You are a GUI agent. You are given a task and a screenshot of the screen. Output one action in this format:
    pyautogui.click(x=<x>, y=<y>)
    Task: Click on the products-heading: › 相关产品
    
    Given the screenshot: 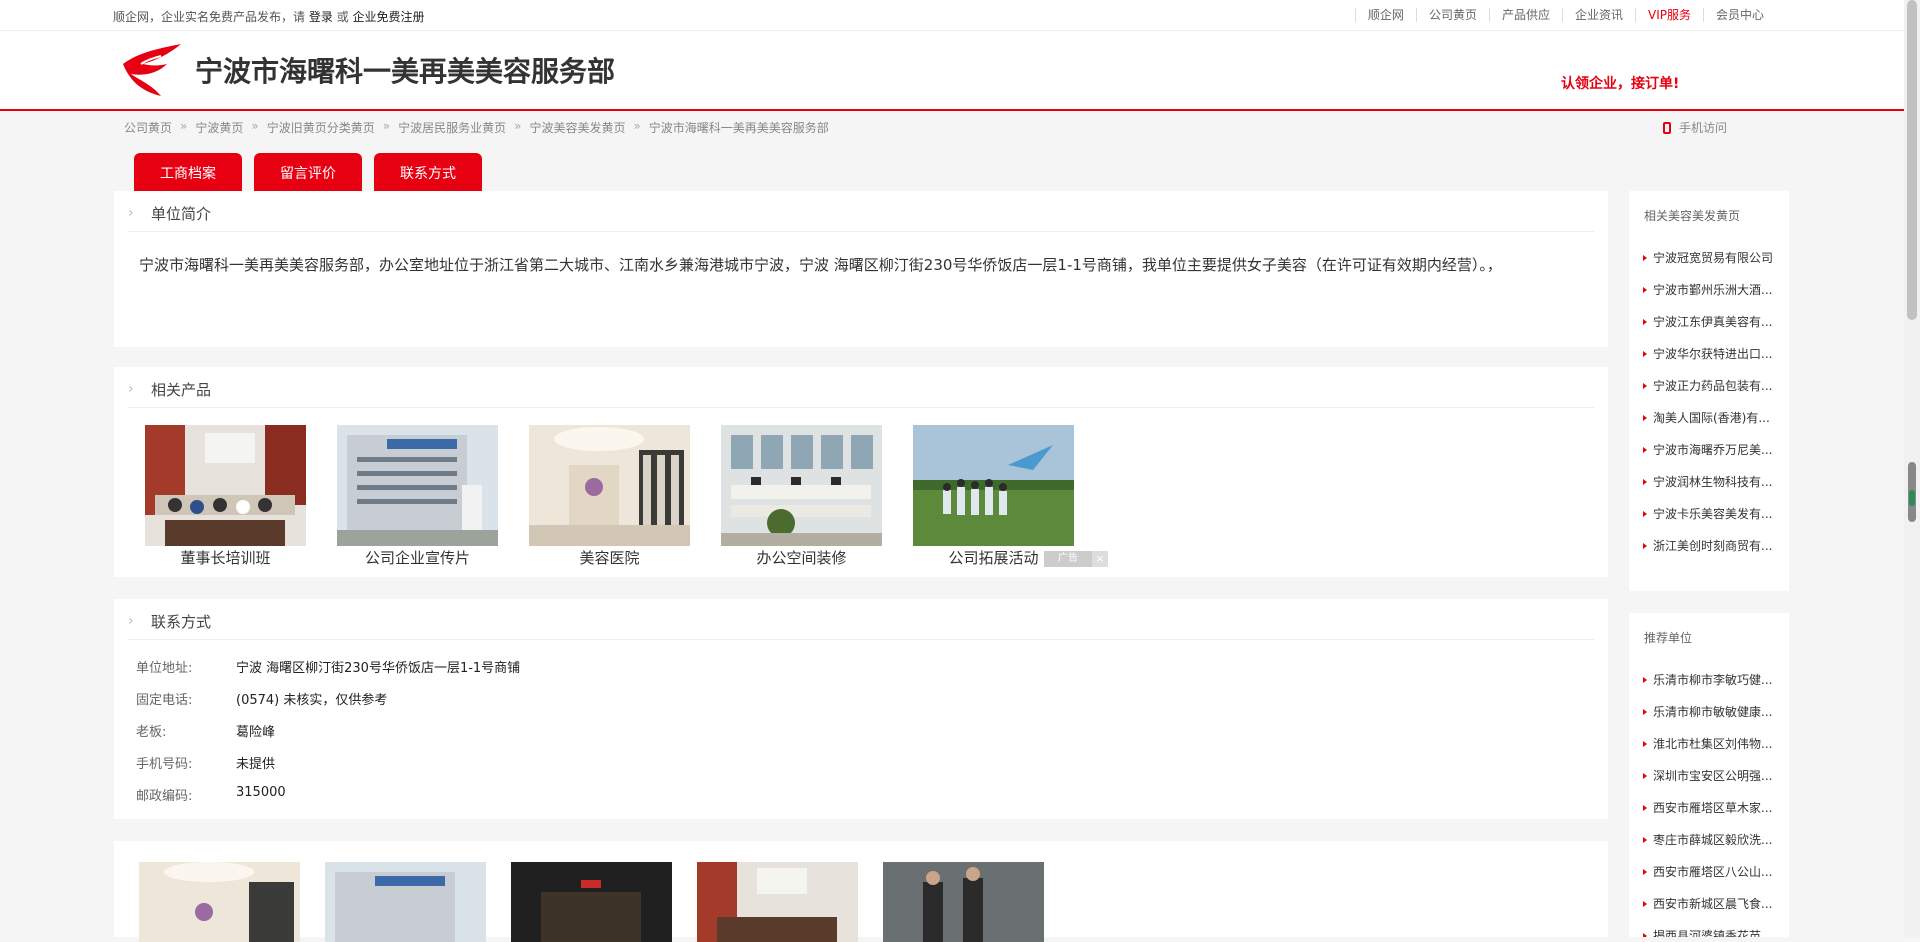 What is the action you would take?
    pyautogui.click(x=861, y=392)
    